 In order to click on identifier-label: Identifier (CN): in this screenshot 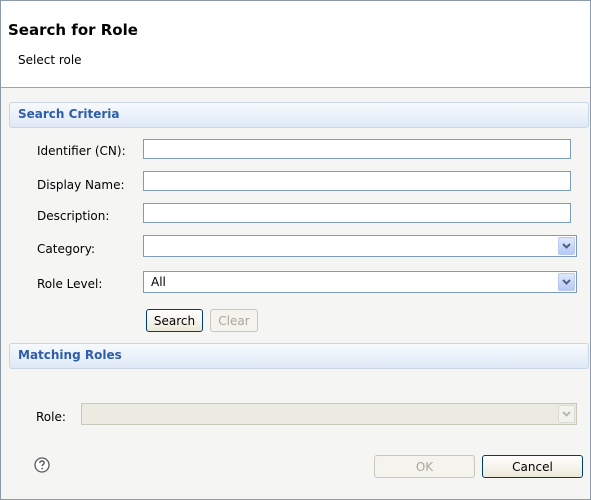, I will do `click(81, 151)`.